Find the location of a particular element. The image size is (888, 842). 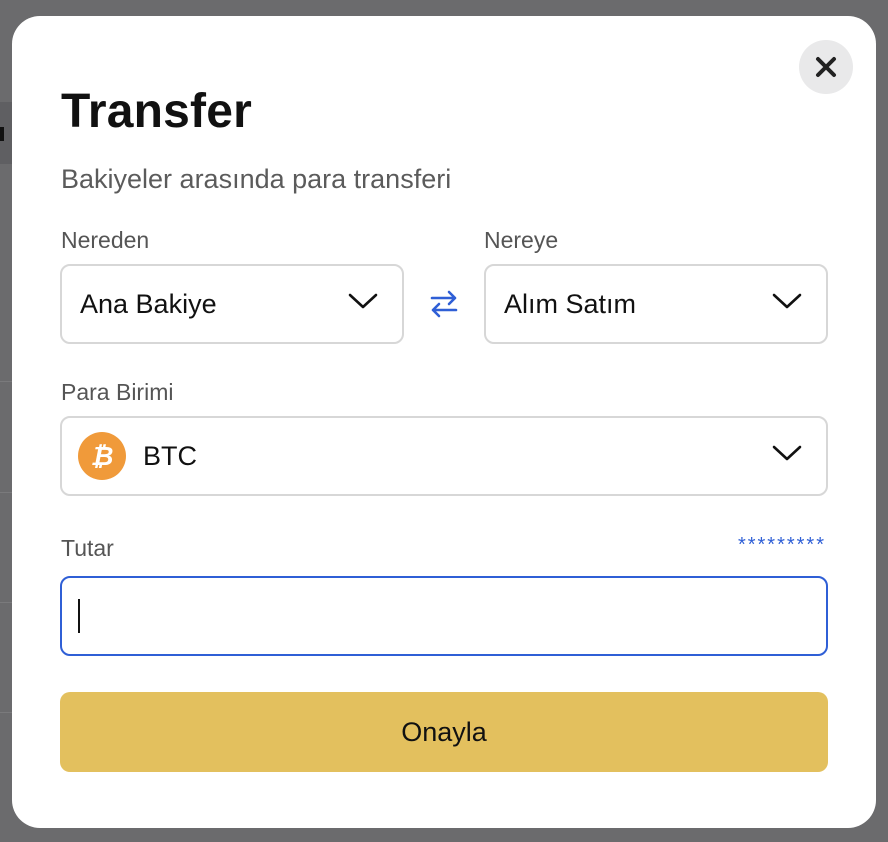

modal-subtitle: Bakiyeler arasında para transferi is located at coordinates (256, 179).